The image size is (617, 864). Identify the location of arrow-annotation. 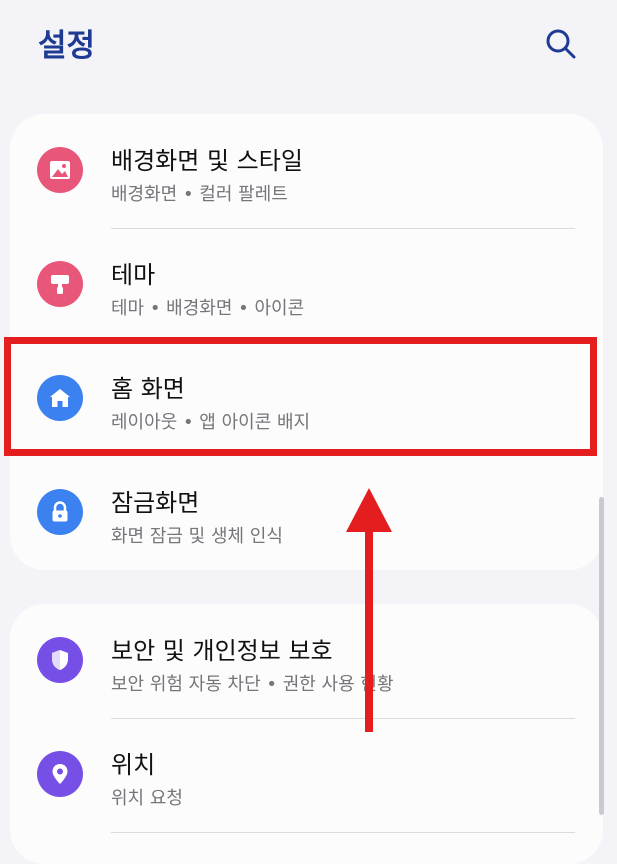
(369, 610).